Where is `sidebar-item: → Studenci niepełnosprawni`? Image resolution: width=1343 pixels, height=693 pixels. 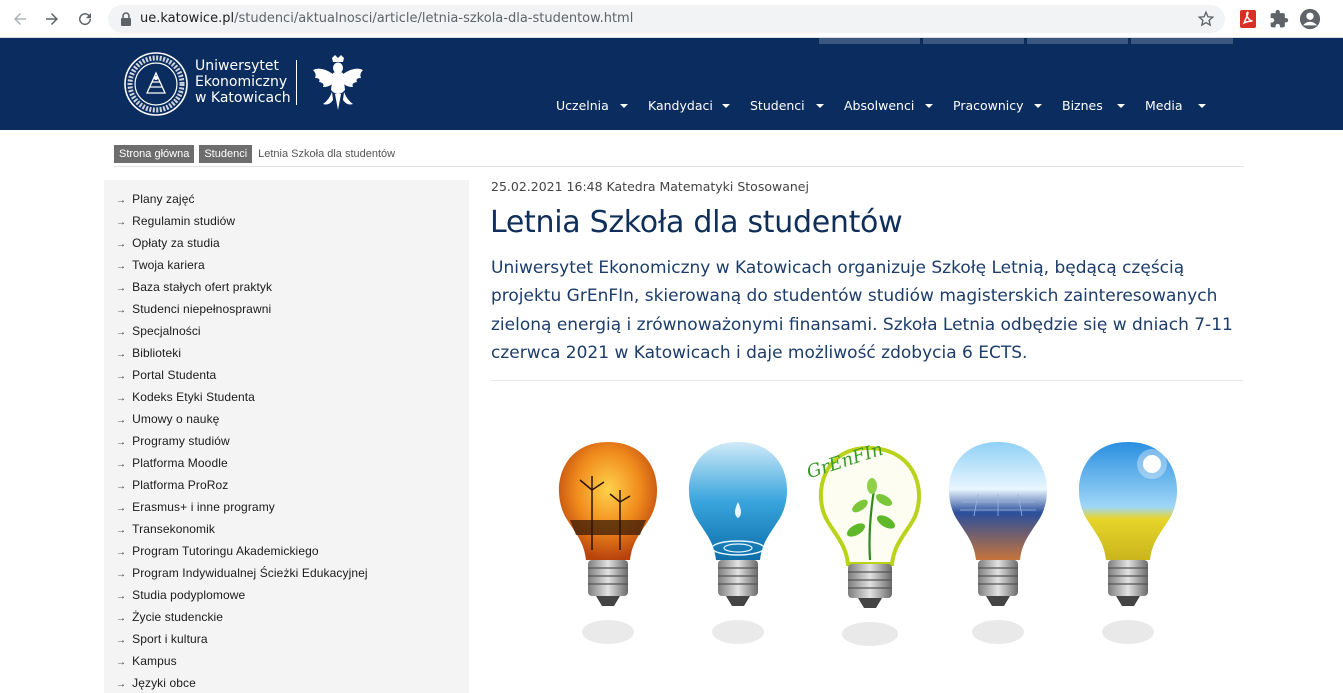 sidebar-item: → Studenci niepełnosprawni is located at coordinates (193, 309).